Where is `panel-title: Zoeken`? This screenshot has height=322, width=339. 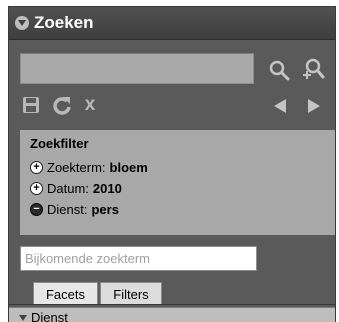 panel-title: Zoeken is located at coordinates (64, 22).